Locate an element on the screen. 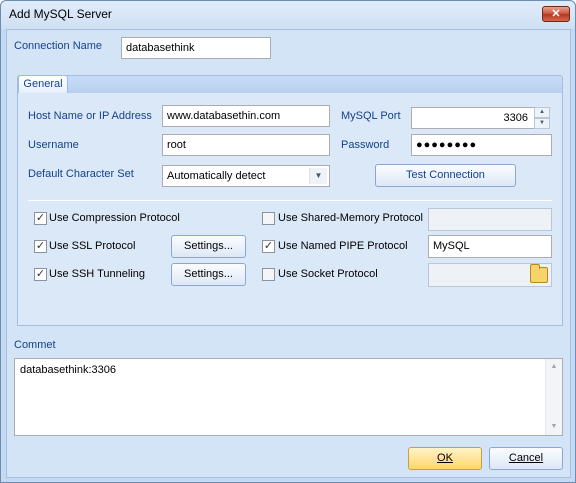 This screenshot has height=483, width=576. compression-checkbox: ✓ is located at coordinates (40, 218).